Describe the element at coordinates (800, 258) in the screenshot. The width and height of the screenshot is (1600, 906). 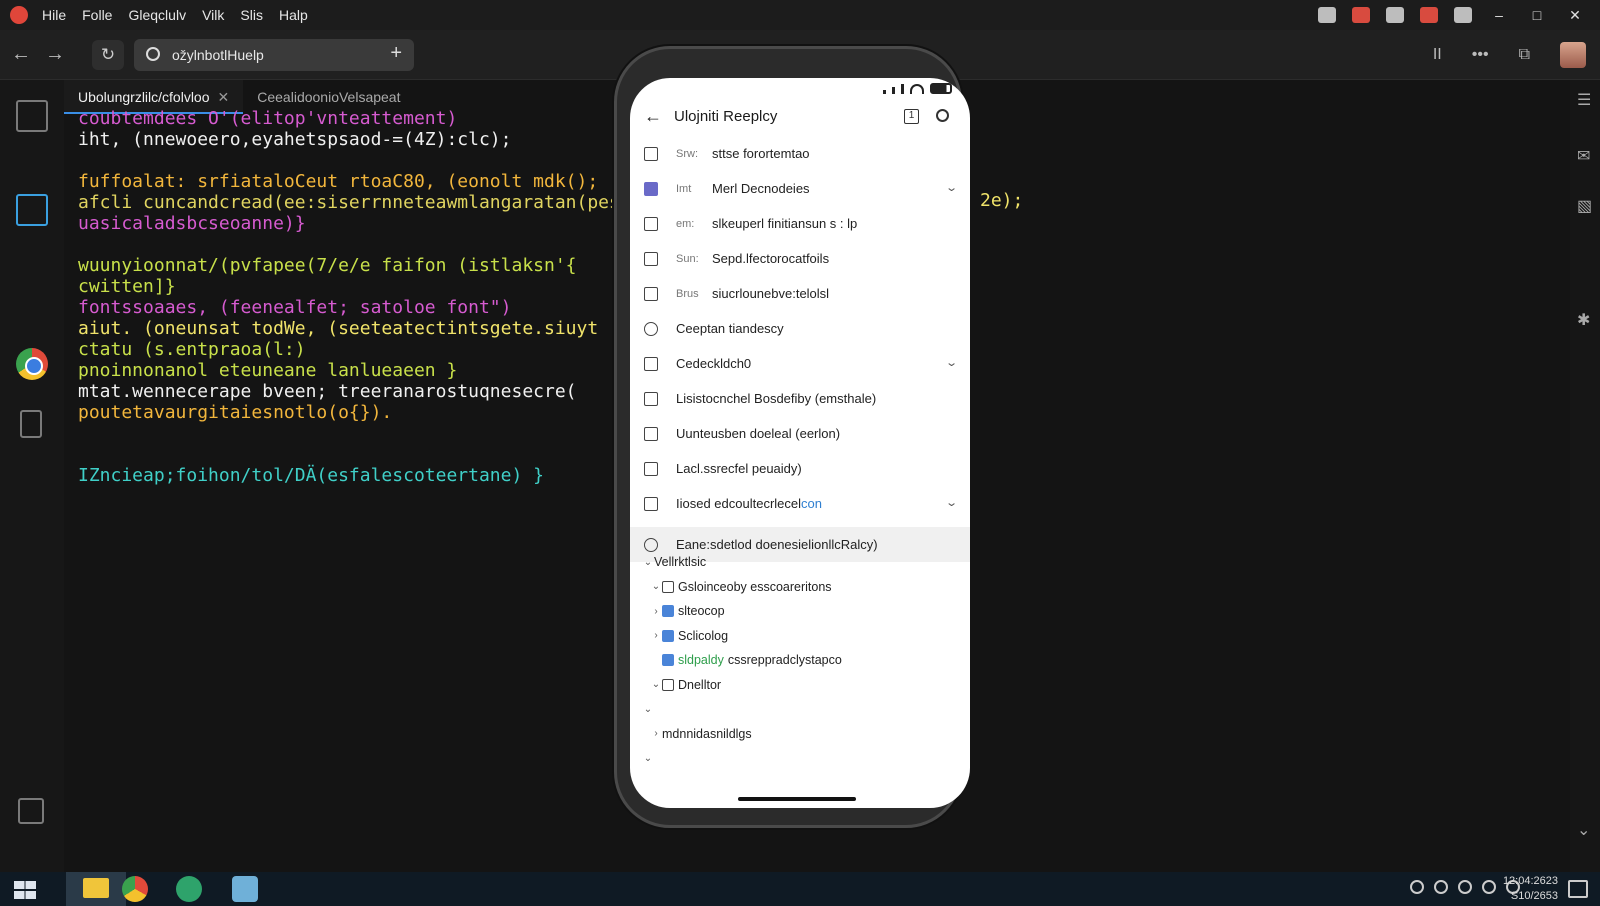
I see `menu-row: Sun: Sepd.lfectorocatfoils` at that location.